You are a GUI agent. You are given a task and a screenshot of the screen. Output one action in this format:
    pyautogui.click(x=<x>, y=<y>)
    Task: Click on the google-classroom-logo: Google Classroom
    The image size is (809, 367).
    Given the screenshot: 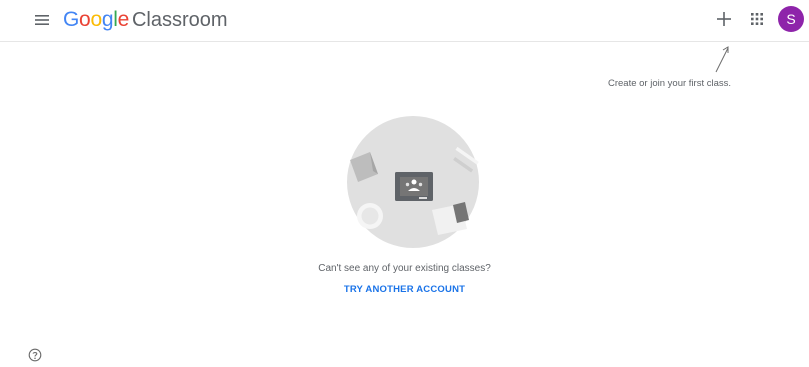 What is the action you would take?
    pyautogui.click(x=145, y=20)
    